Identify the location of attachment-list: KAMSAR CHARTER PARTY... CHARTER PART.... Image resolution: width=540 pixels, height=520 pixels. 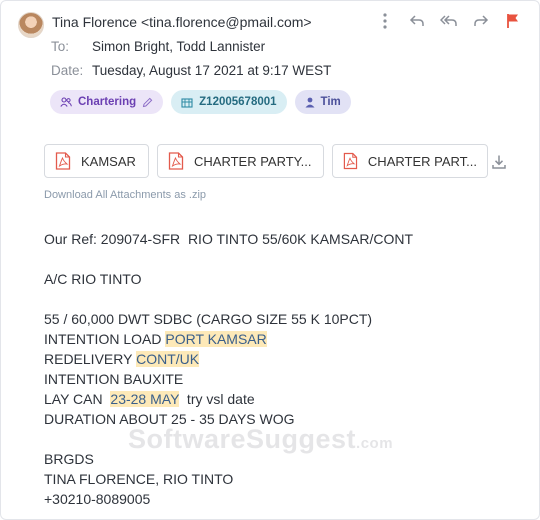
(266, 161).